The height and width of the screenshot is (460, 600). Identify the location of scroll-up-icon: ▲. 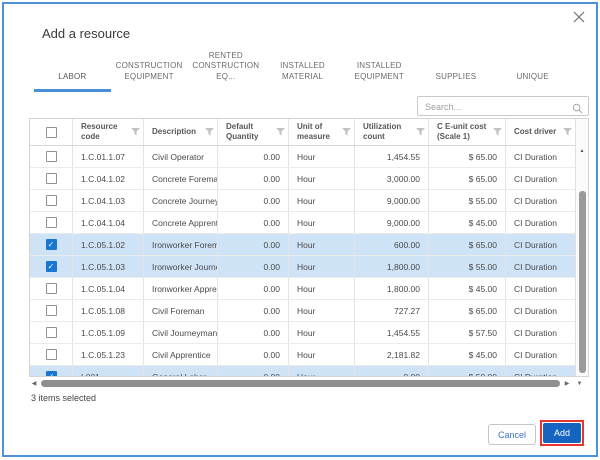
(582, 151).